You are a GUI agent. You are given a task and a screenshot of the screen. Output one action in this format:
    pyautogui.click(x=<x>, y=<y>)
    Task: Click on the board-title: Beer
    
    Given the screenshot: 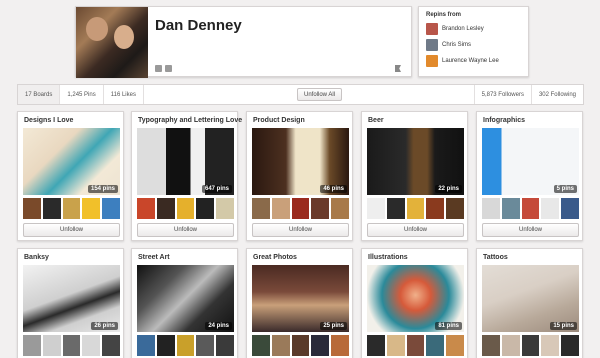 What is the action you would take?
    pyautogui.click(x=376, y=120)
    